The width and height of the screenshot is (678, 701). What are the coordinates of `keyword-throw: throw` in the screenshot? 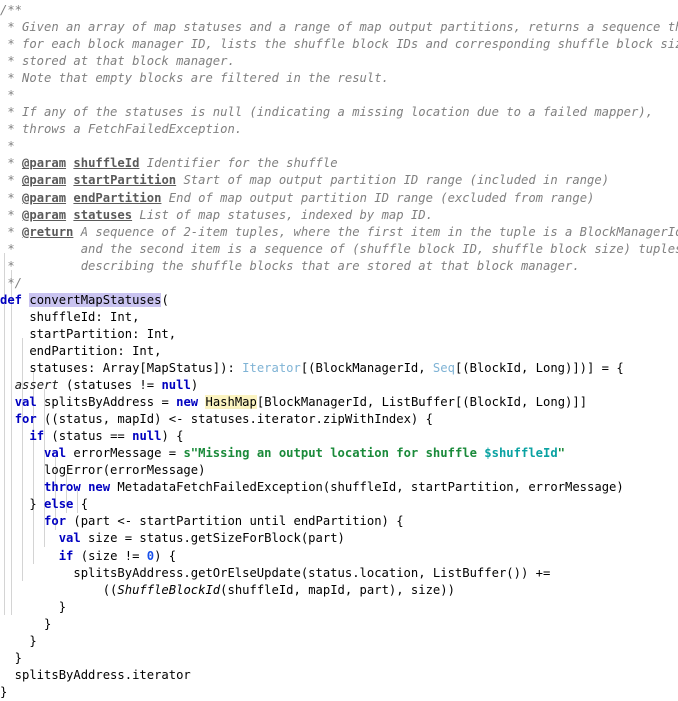 It's located at (62, 487).